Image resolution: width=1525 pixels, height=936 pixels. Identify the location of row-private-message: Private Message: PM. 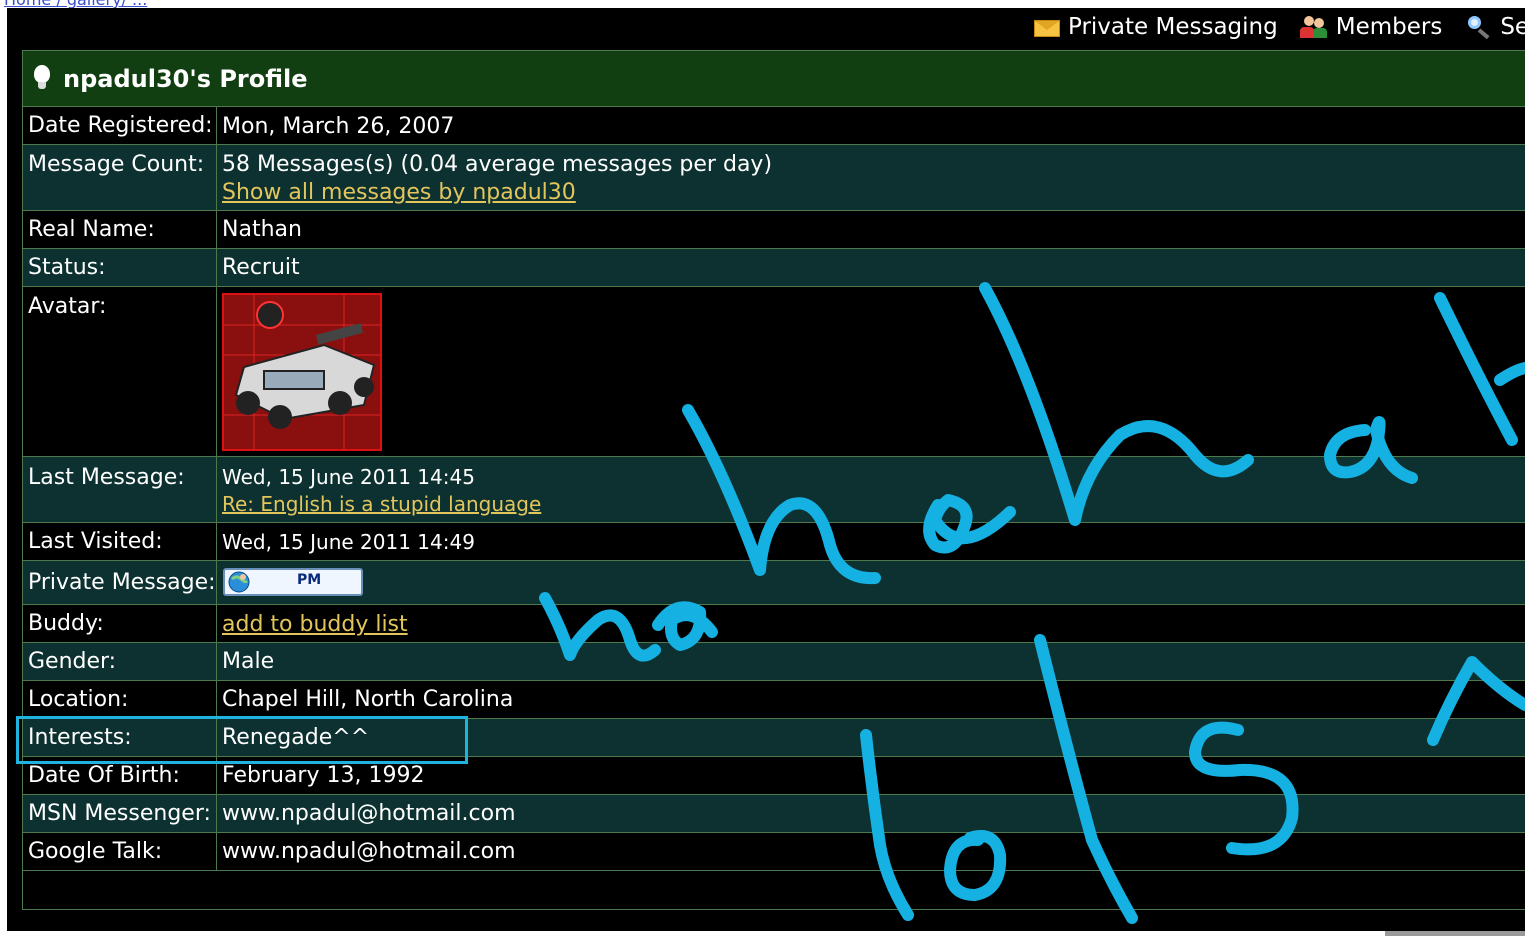
(774, 583).